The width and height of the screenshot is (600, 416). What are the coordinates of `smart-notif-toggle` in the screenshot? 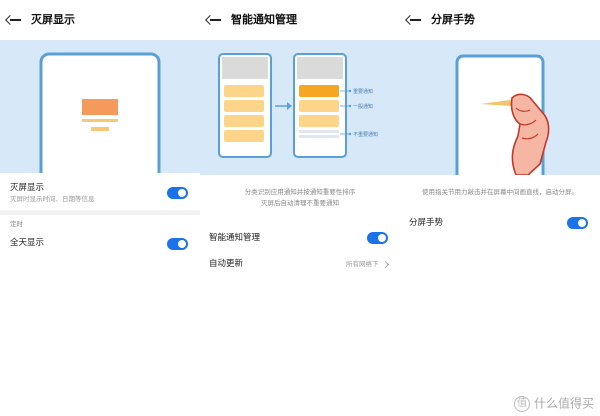 It's located at (377, 238).